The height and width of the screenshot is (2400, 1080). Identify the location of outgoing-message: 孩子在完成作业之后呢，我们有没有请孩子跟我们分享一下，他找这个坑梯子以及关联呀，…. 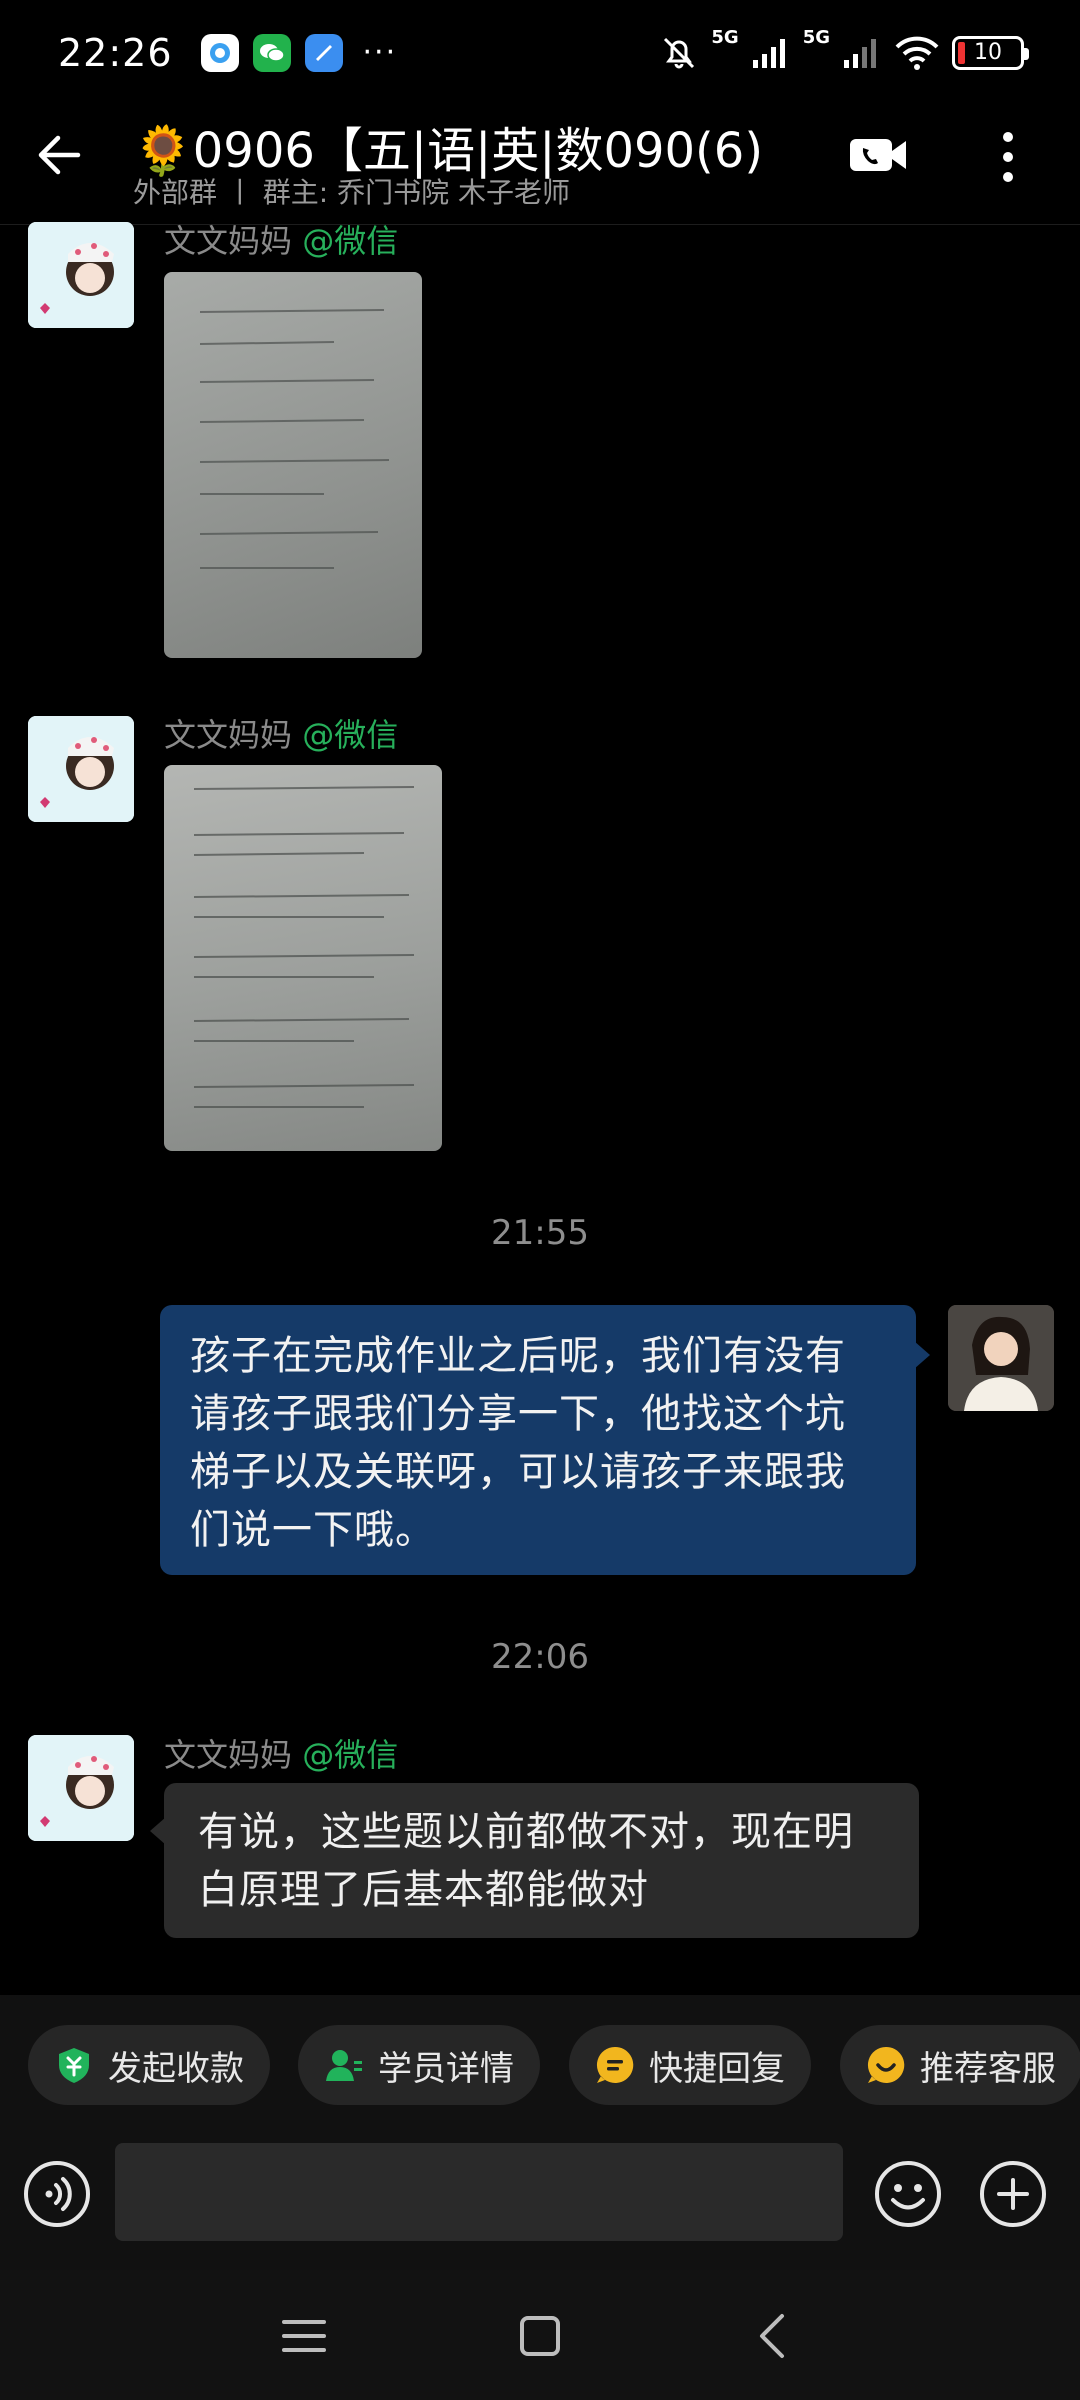
(545, 1440).